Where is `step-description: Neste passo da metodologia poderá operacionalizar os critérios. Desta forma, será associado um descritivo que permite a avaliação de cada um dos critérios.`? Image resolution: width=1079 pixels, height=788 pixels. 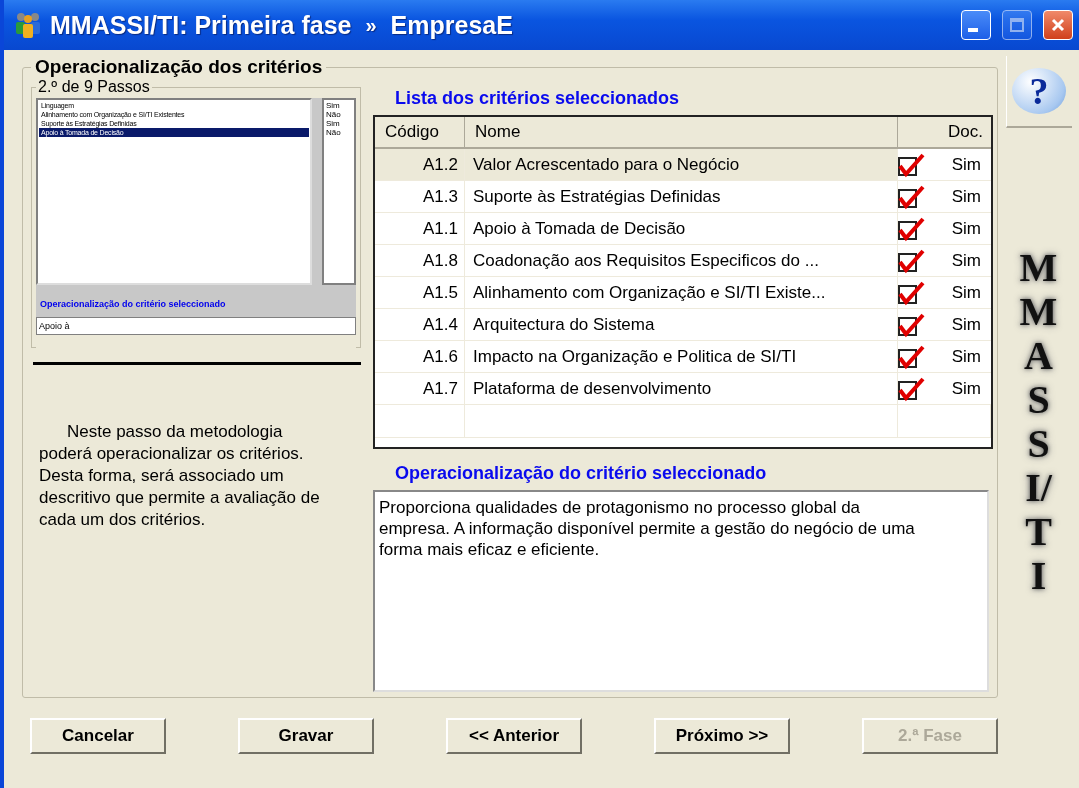 step-description: Neste passo da metodologia poderá operacionalizar os critérios. Desta forma, será associado um descritivo que permite a avaliação de cada um dos critérios. is located at coordinates (179, 476).